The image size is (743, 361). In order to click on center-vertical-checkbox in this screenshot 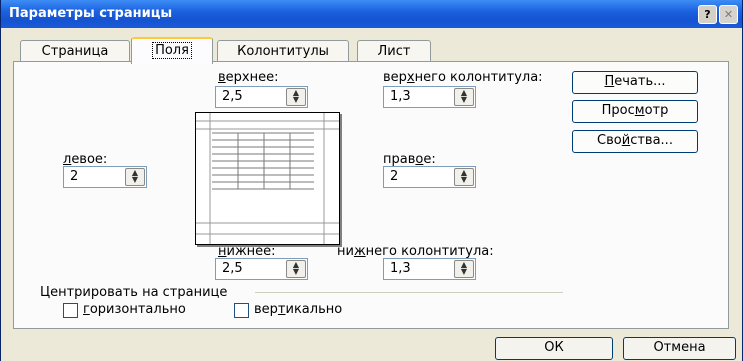, I will do `click(241, 310)`.